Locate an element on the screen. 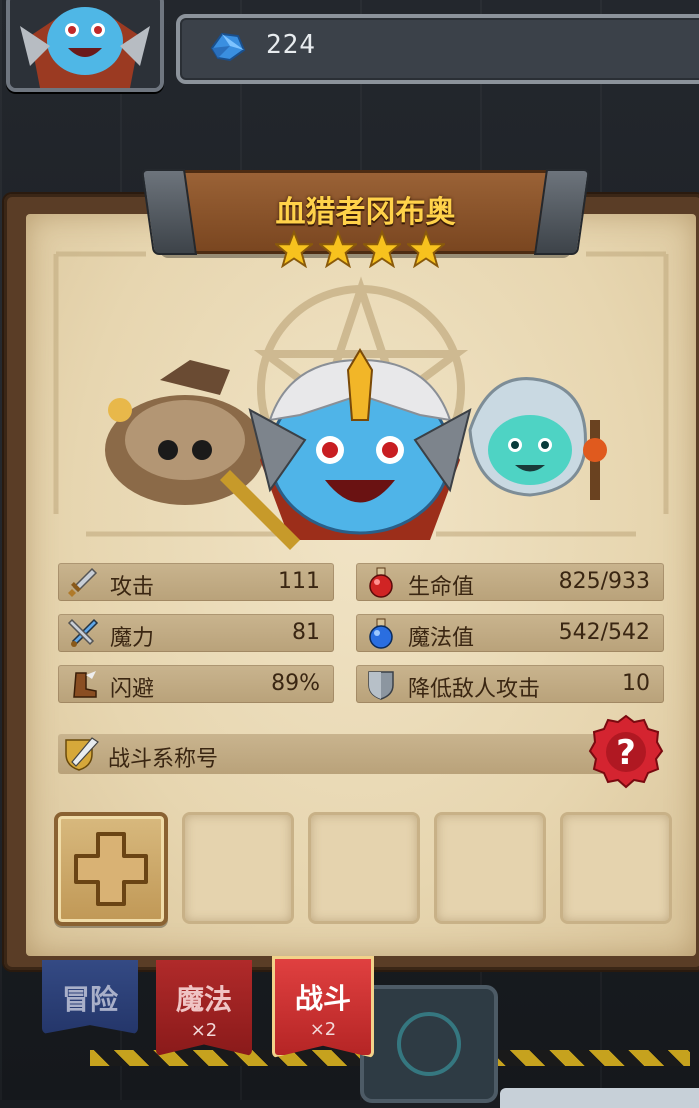 The height and width of the screenshot is (1108, 699). gem-count: 224 is located at coordinates (291, 45).